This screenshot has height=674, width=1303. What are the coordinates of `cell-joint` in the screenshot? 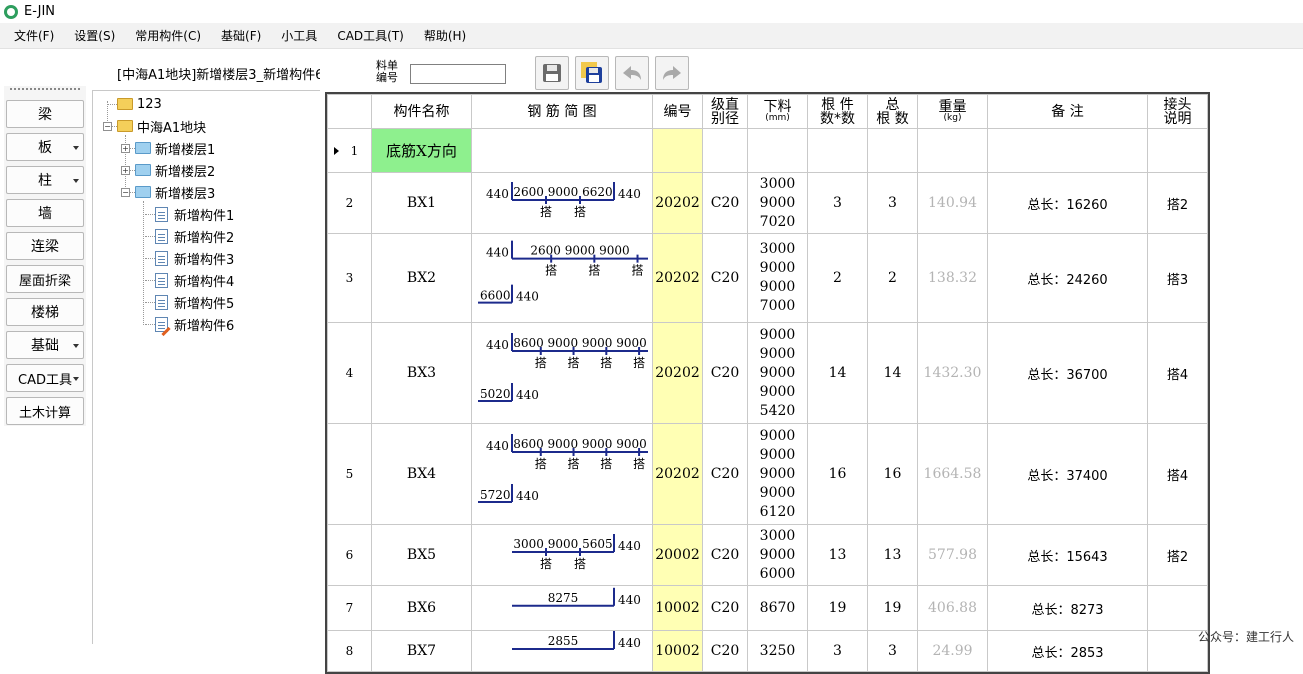 It's located at (1177, 608).